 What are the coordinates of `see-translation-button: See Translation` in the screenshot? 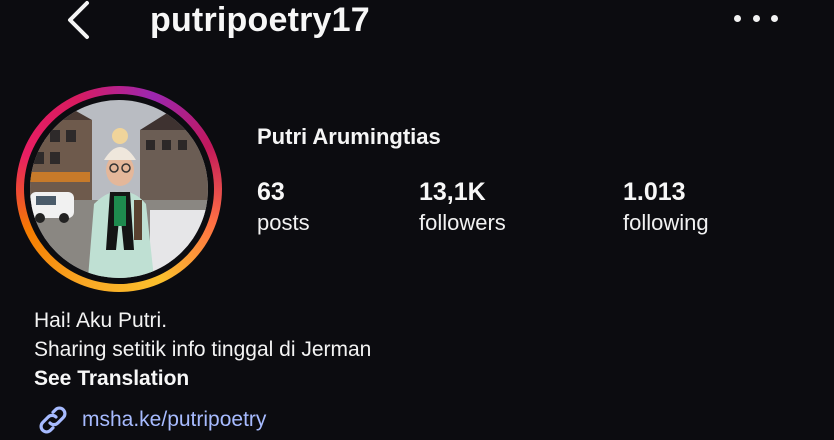 It's located at (202, 378).